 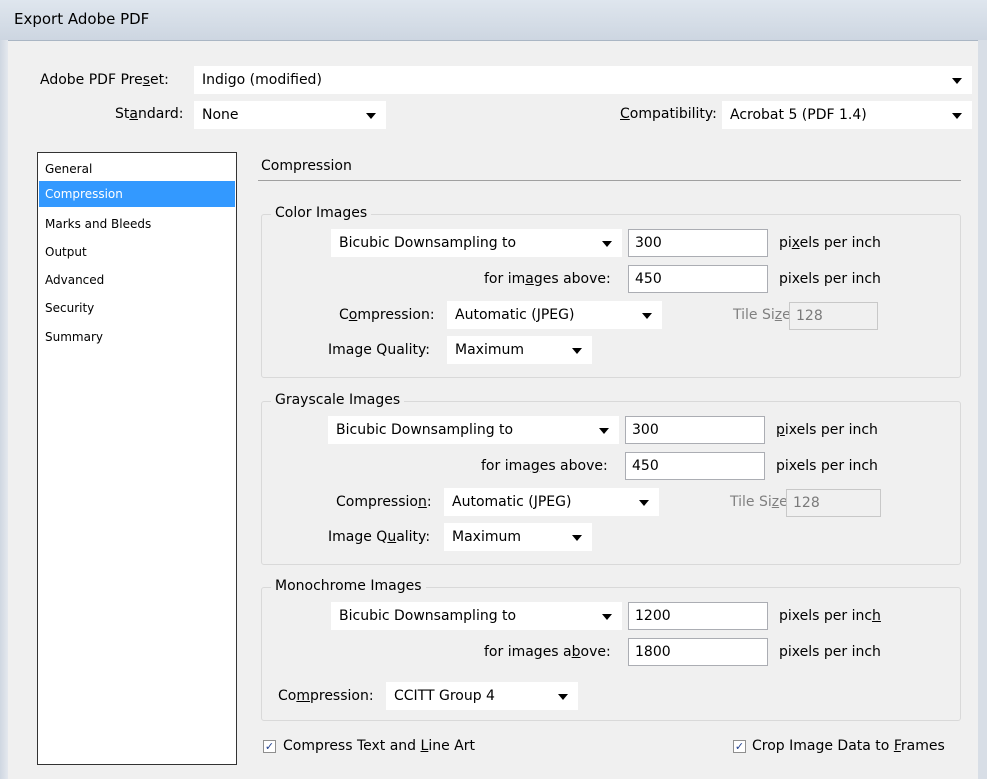 I want to click on grayscale-compression-label: Compression:, so click(x=384, y=502).